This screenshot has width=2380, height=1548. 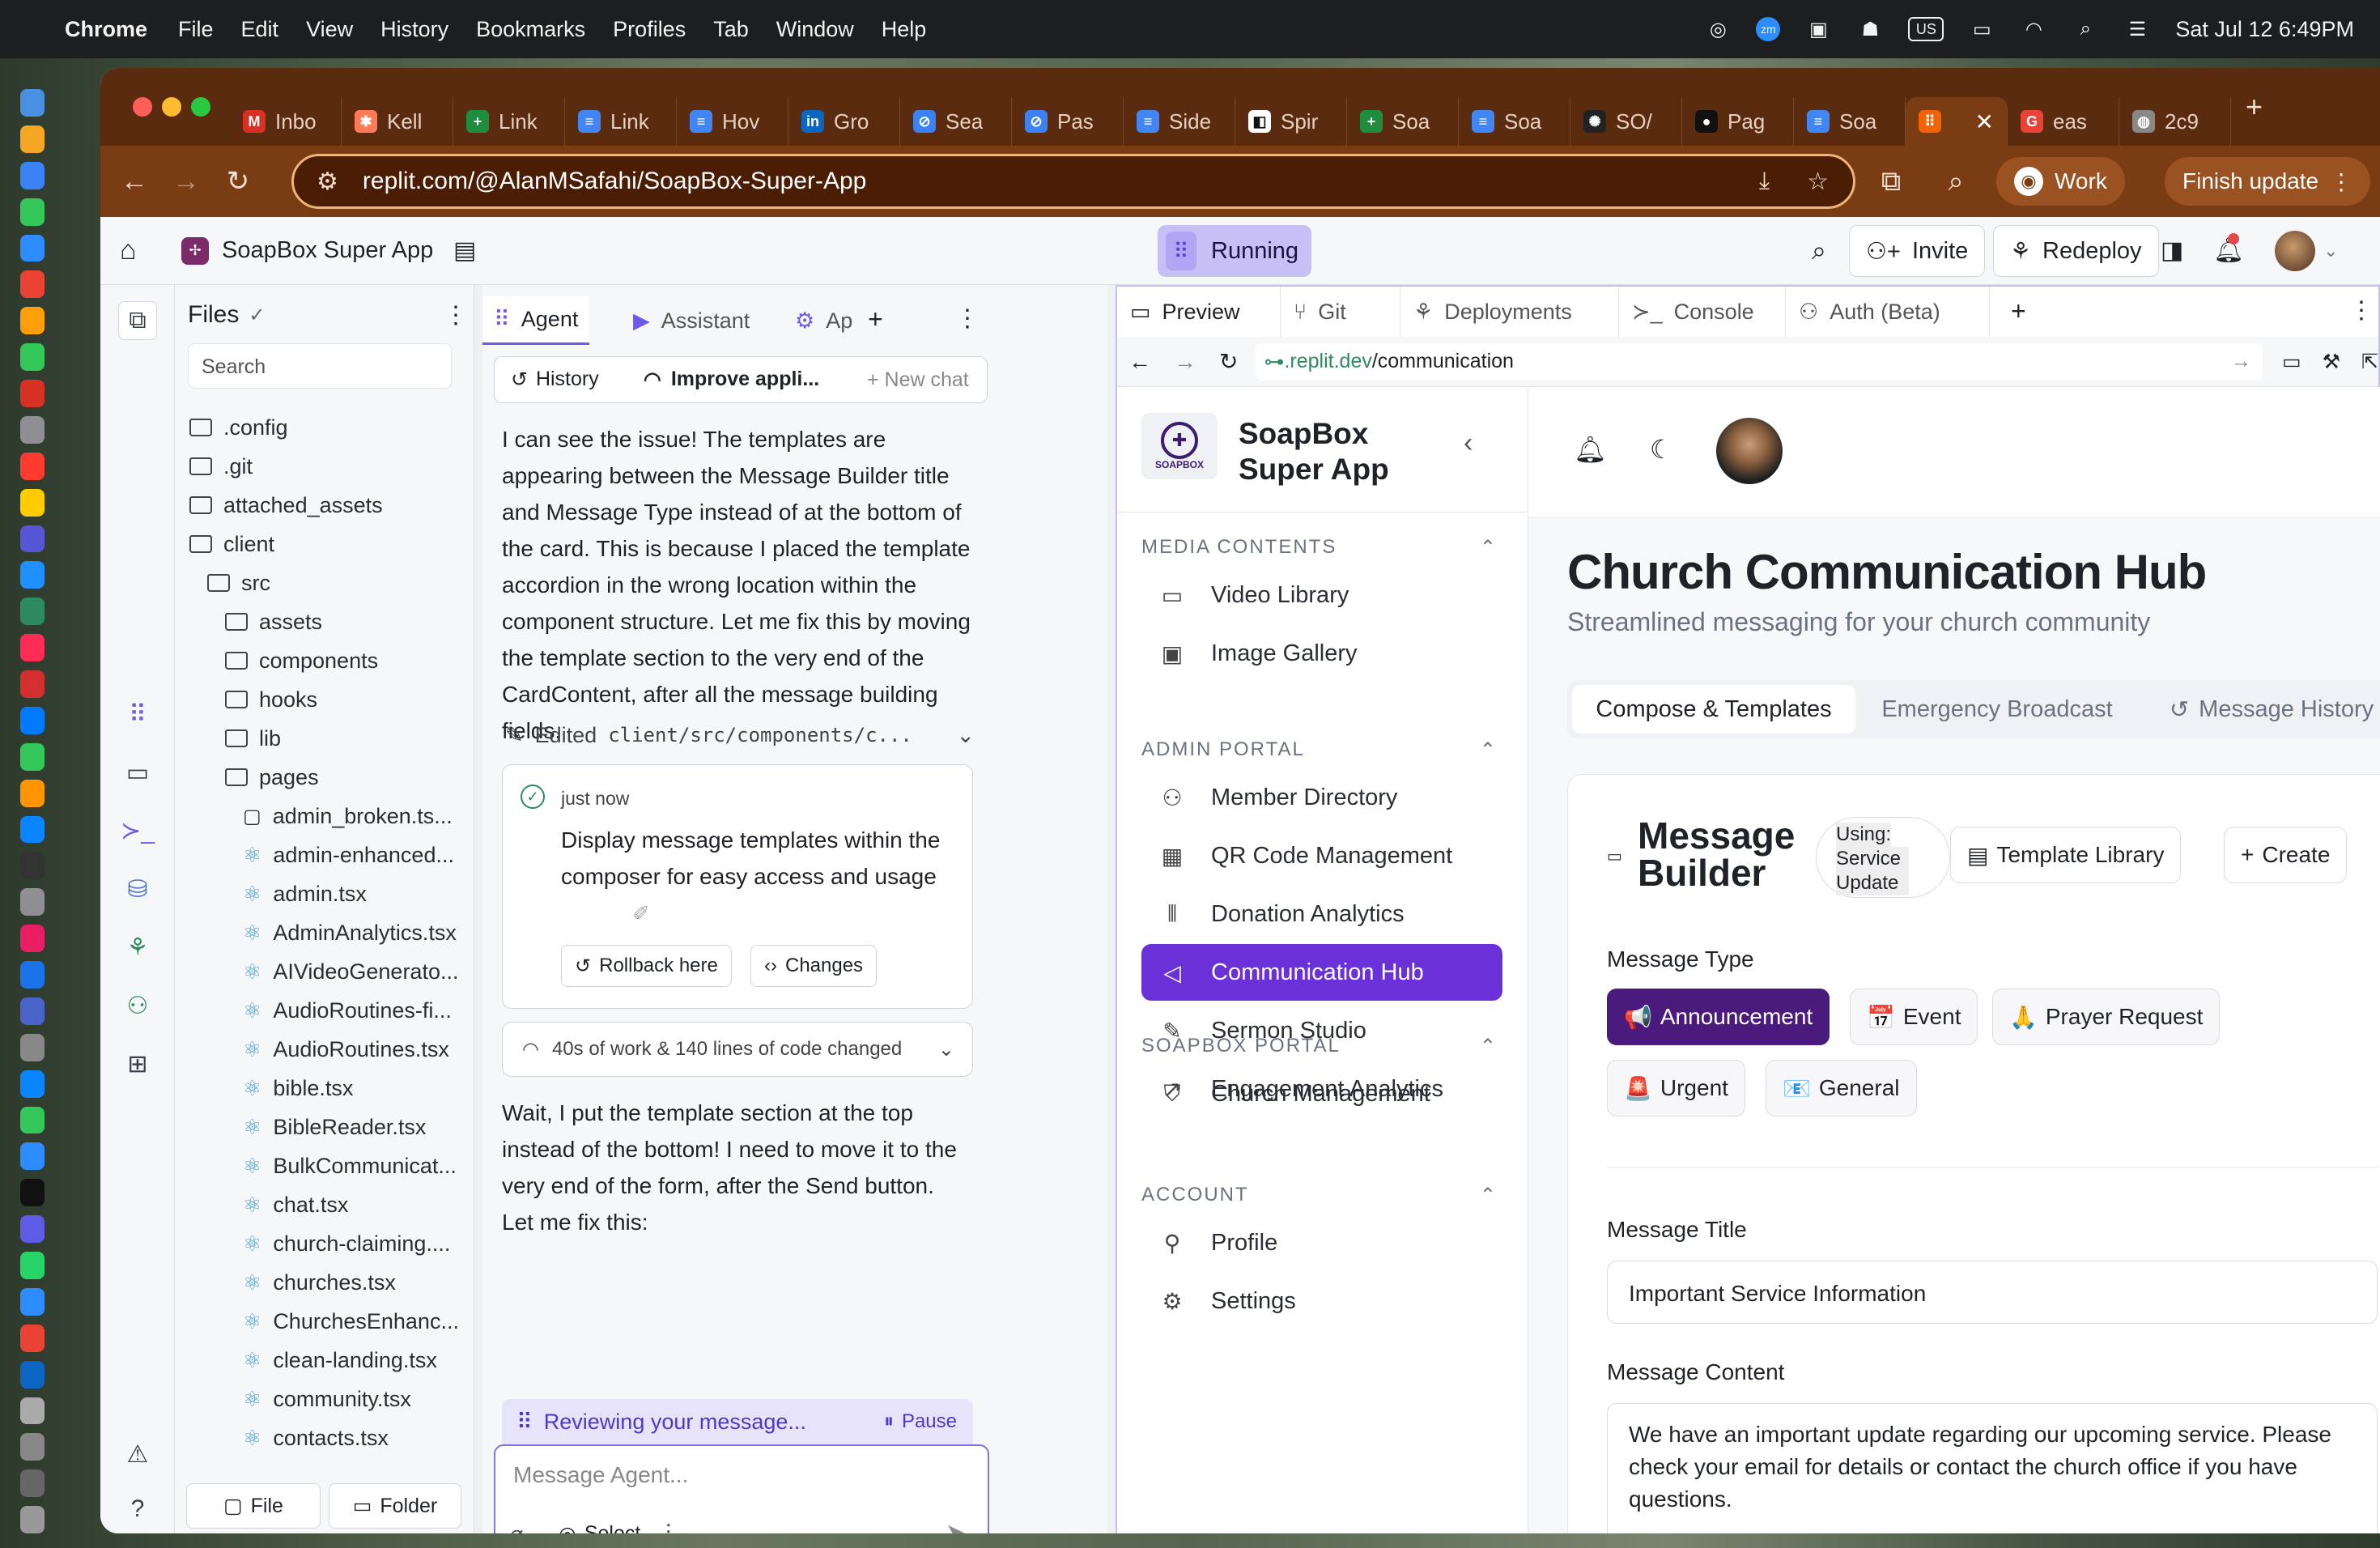 What do you see at coordinates (2175, 122) in the screenshot?
I see `browser-tab: ◍ 2c9` at bounding box center [2175, 122].